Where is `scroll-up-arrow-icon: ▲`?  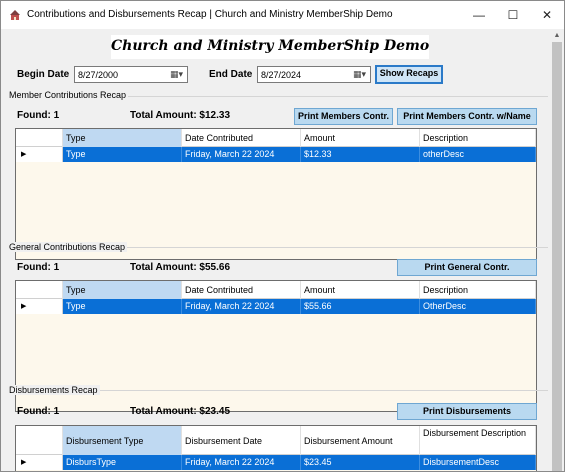 scroll-up-arrow-icon: ▲ is located at coordinates (557, 36).